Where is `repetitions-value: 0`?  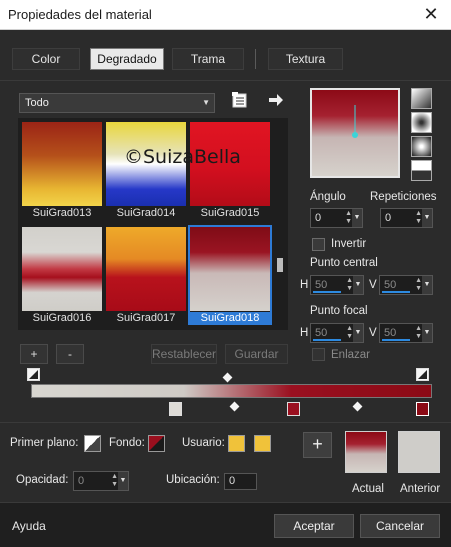
repetitions-value: 0 is located at coordinates (388, 218).